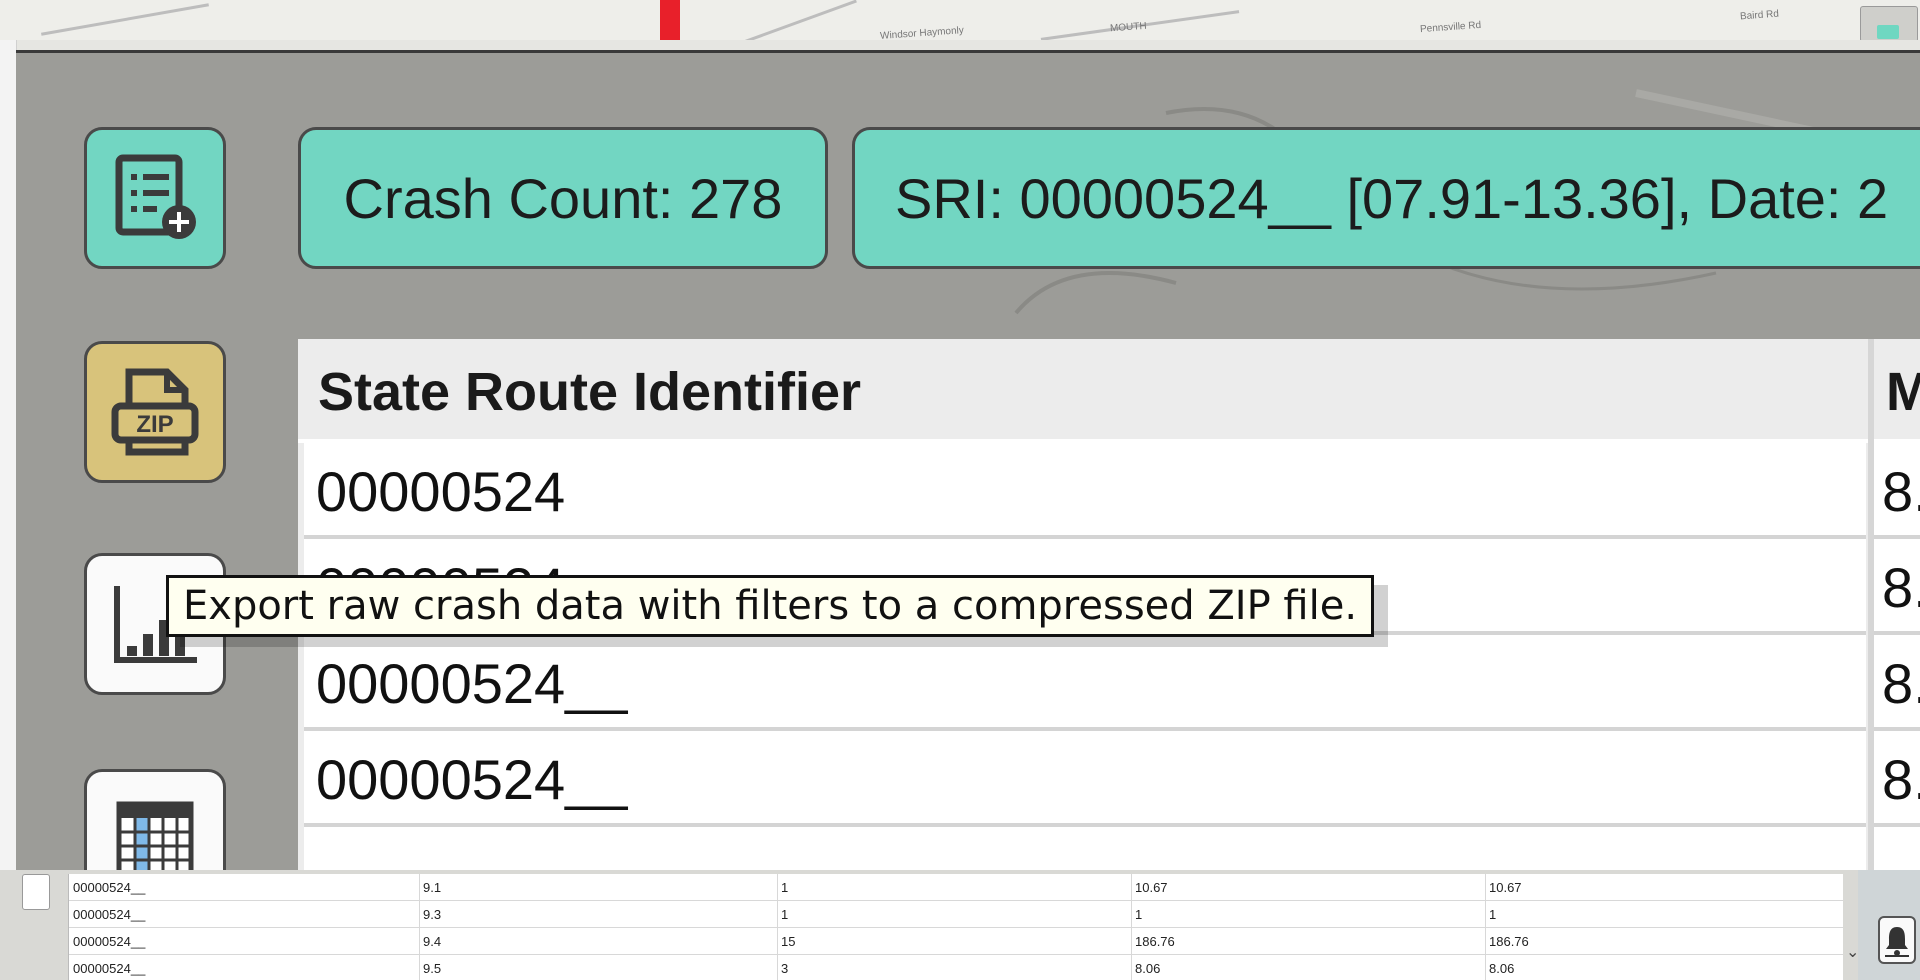  I want to click on table-row: 00000524__ 9.3 1 1 1, so click(956, 914).